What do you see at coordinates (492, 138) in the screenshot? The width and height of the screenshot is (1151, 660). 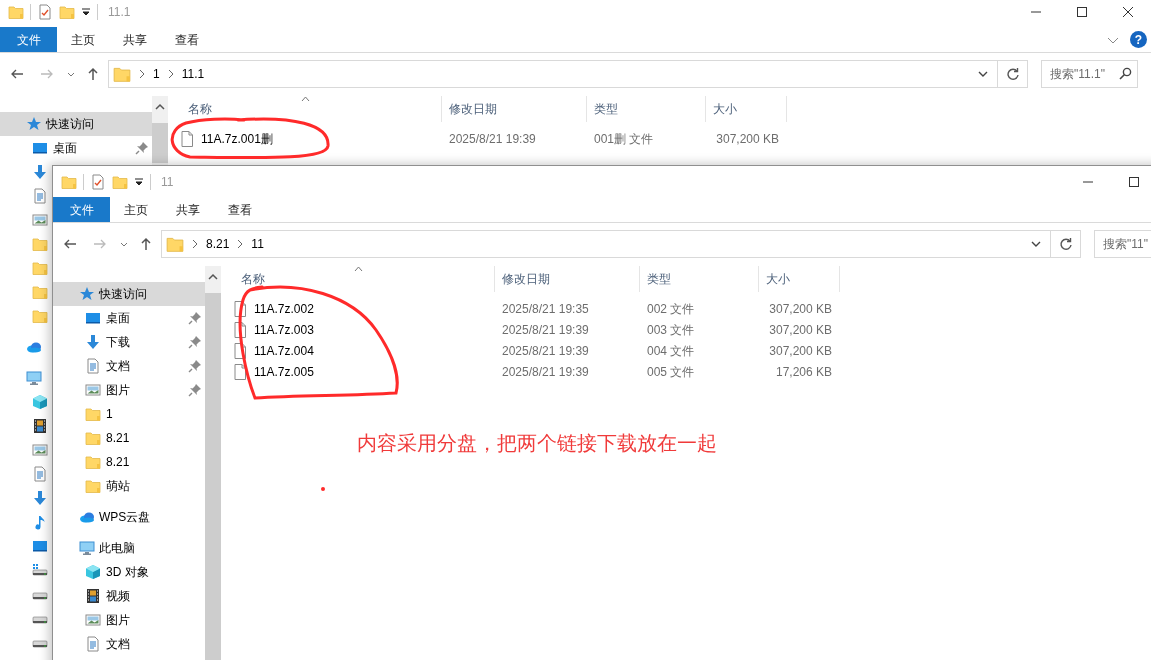 I see `file-date: 2025/8/21 19:39` at bounding box center [492, 138].